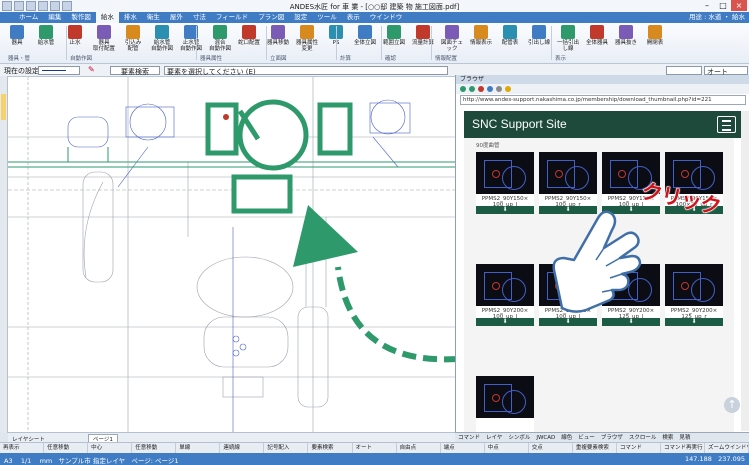 Image resolution: width=749 pixels, height=465 pixels. What do you see at coordinates (423, 35) in the screenshot?
I see `ribbon-button: 流量計算` at bounding box center [423, 35].